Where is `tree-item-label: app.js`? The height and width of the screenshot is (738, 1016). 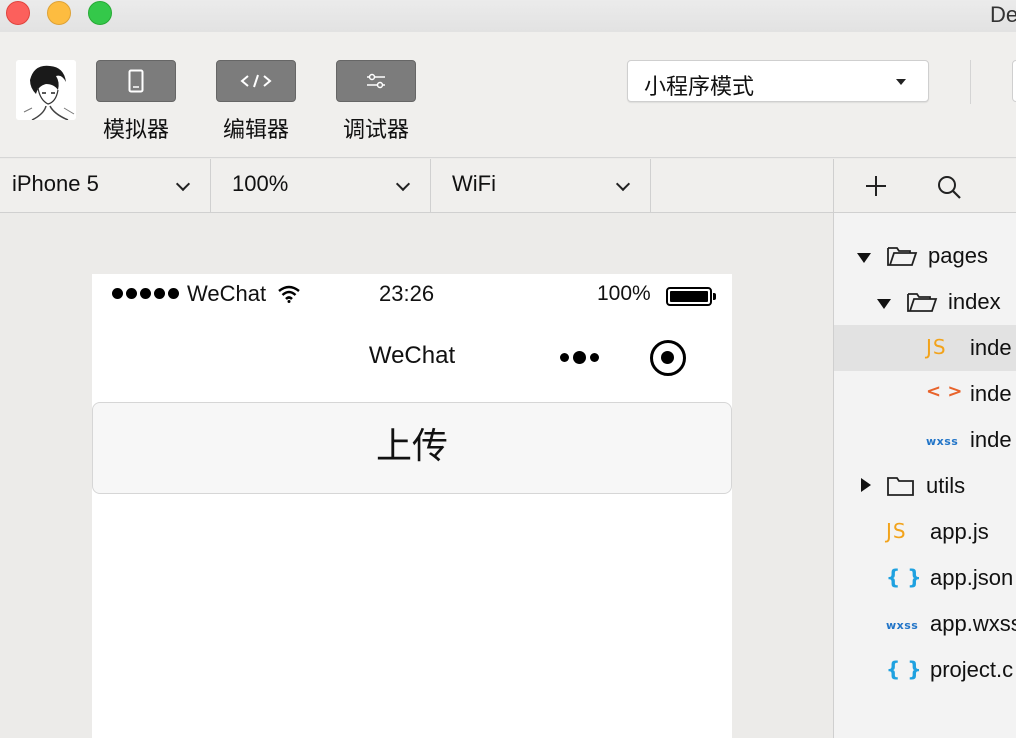 tree-item-label: app.js is located at coordinates (959, 531).